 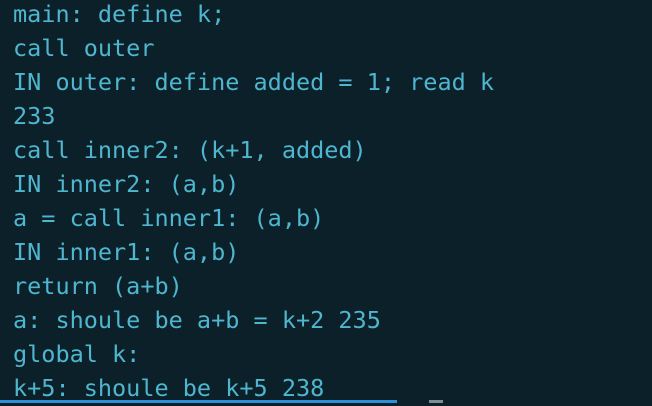 I want to click on terminal-line: main: define k;, so click(x=119, y=14).